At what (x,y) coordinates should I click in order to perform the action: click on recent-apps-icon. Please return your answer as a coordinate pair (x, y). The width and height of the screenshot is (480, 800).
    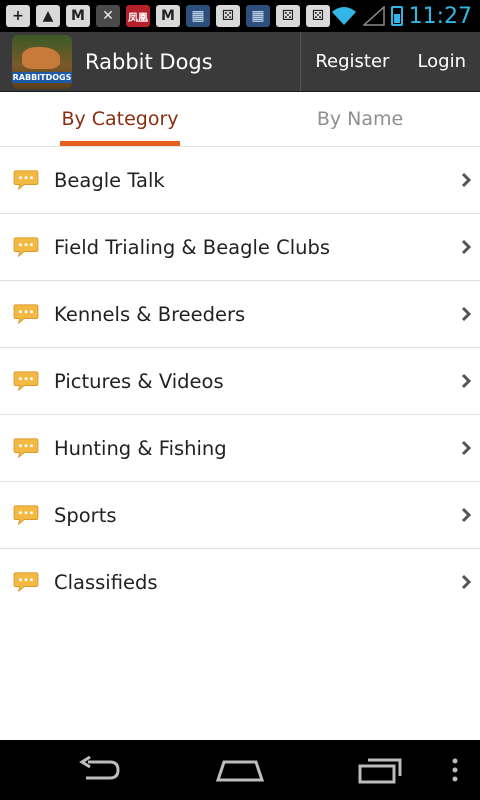
    Looking at the image, I should click on (381, 770).